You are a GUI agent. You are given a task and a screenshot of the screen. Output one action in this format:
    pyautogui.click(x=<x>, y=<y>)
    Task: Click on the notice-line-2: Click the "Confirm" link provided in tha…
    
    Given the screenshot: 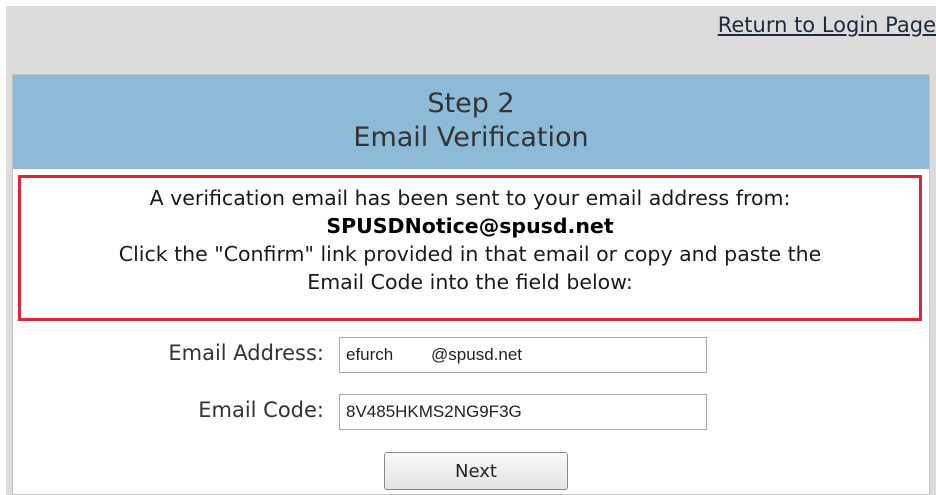 What is the action you would take?
    pyautogui.click(x=470, y=254)
    